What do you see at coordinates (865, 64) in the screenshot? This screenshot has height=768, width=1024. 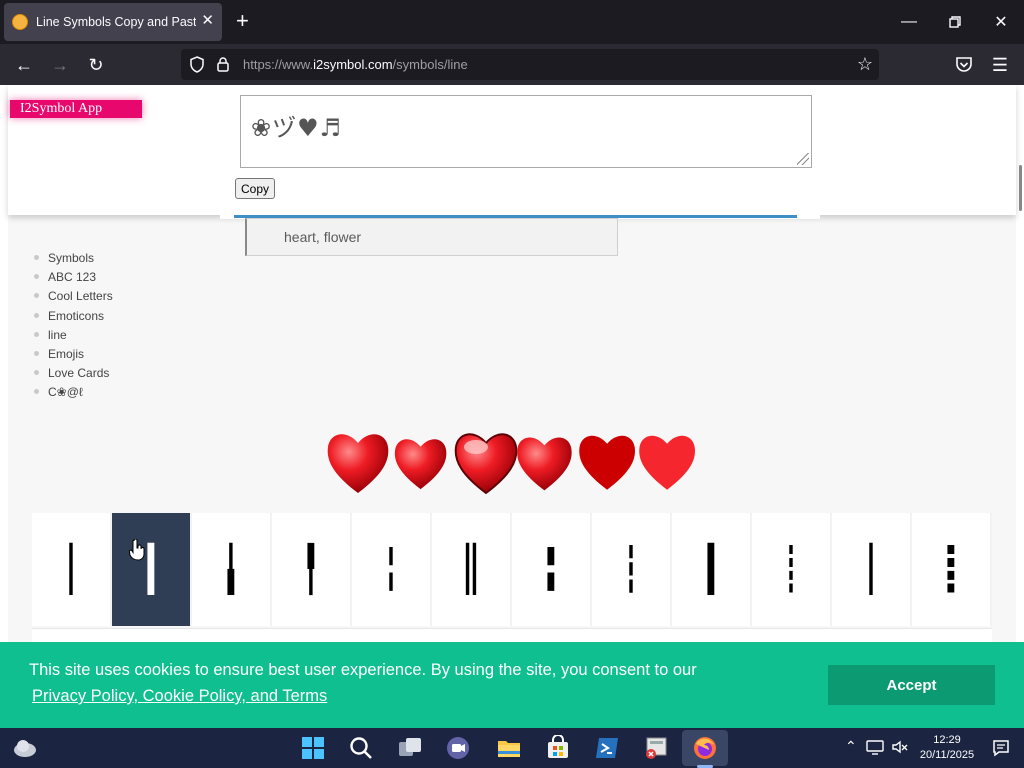 I see `bookmark-star-icon: ☆` at bounding box center [865, 64].